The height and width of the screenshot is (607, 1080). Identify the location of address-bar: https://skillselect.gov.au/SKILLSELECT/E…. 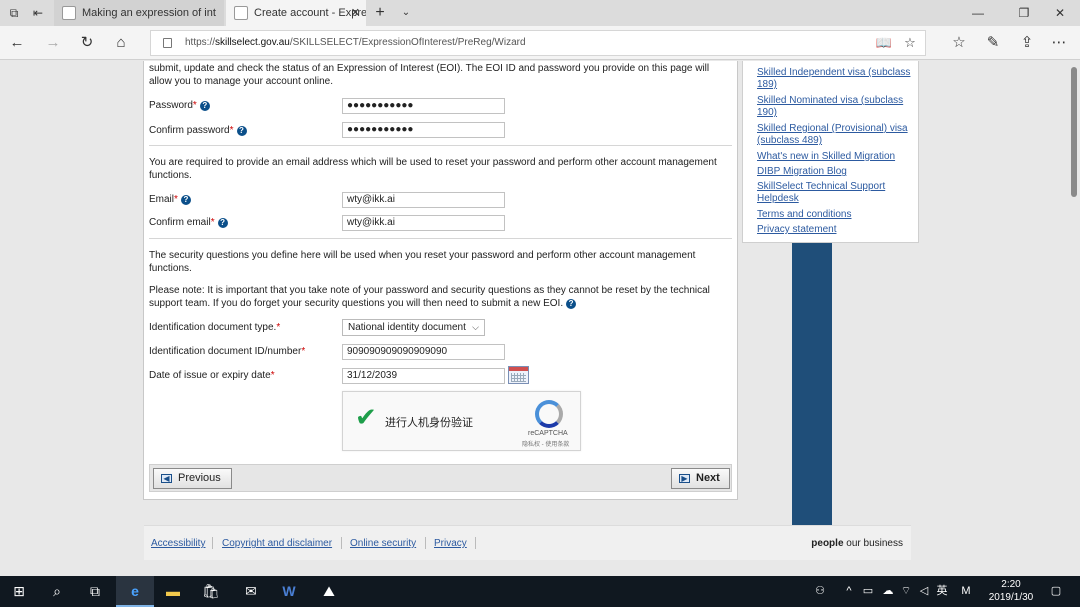
(538, 43).